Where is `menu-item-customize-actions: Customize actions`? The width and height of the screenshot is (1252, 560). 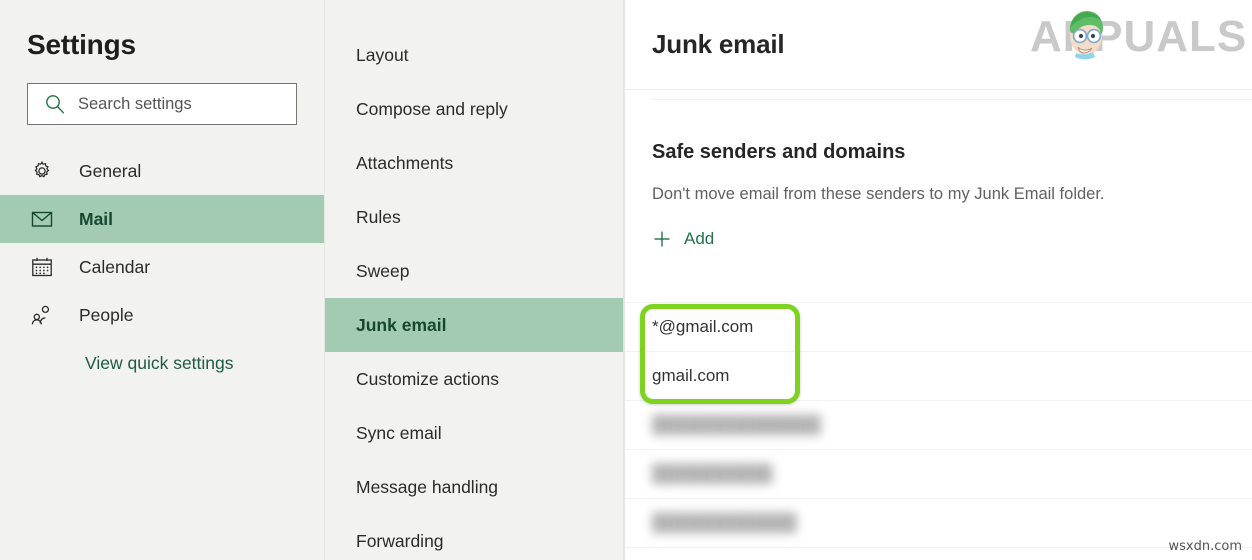
menu-item-customize-actions: Customize actions is located at coordinates (474, 379).